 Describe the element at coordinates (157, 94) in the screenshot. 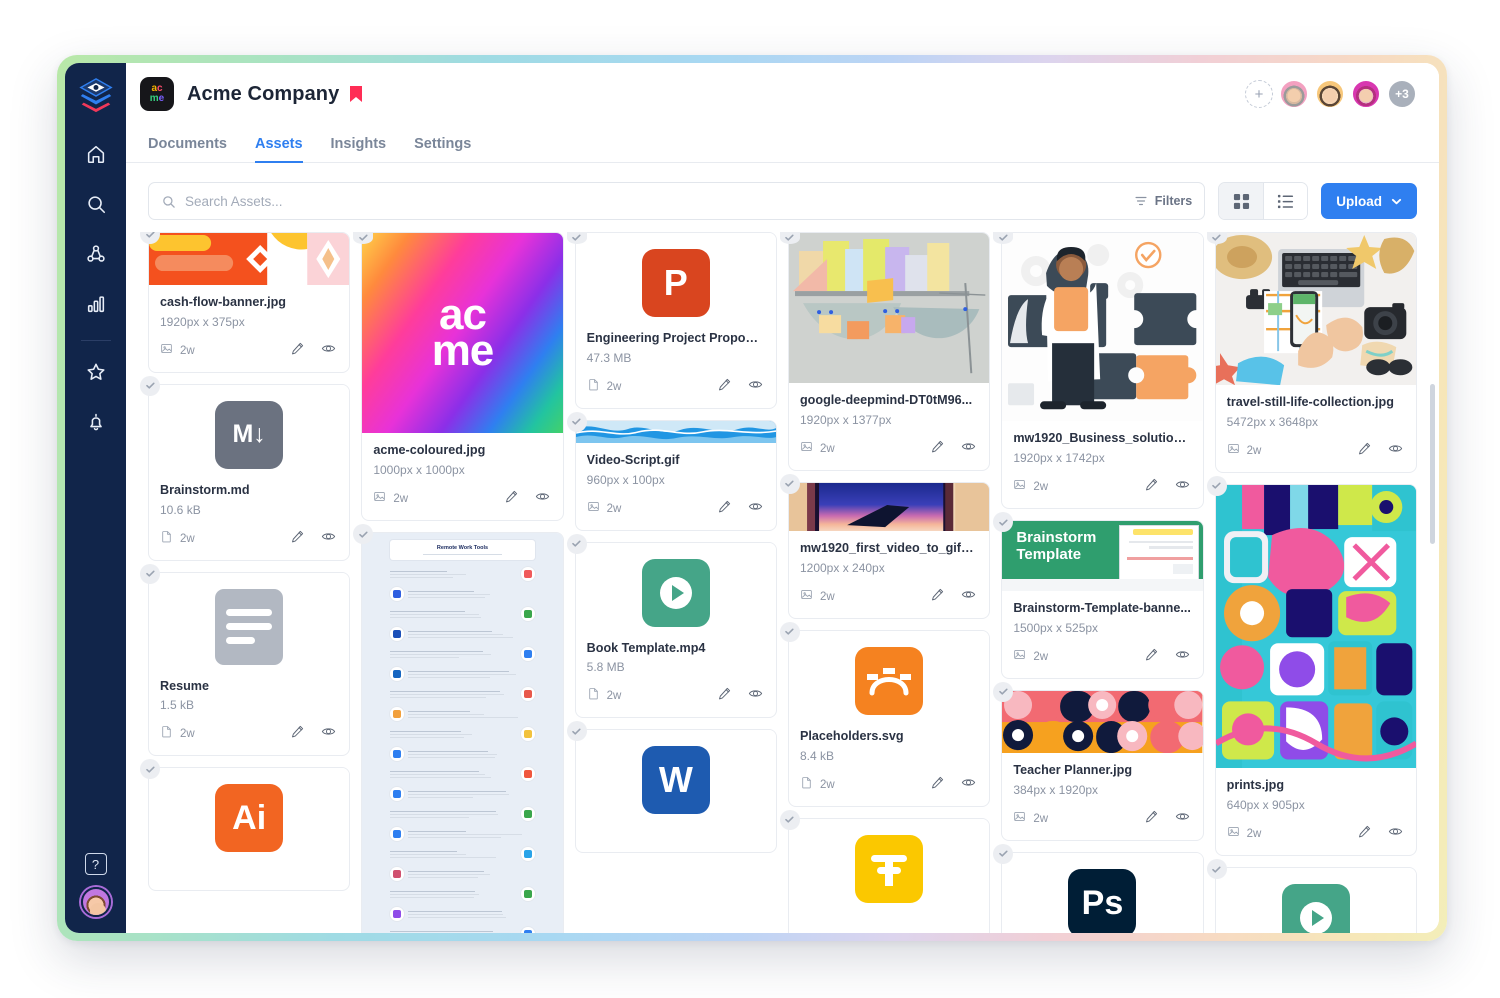

I see `workspace-logo: ac me` at that location.